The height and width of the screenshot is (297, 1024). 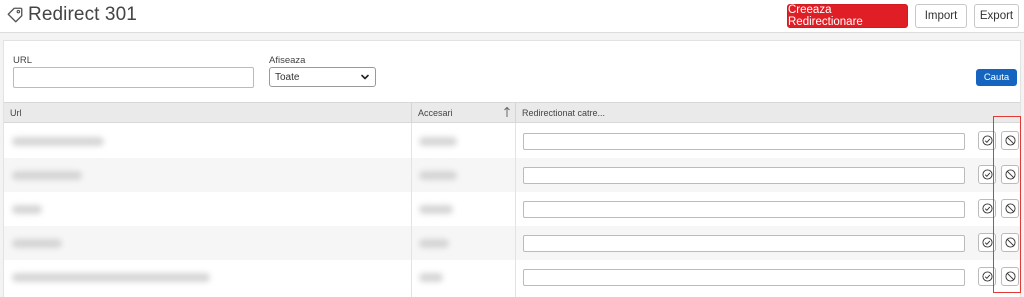 What do you see at coordinates (23, 60) in the screenshot?
I see `url-filter-label: URL` at bounding box center [23, 60].